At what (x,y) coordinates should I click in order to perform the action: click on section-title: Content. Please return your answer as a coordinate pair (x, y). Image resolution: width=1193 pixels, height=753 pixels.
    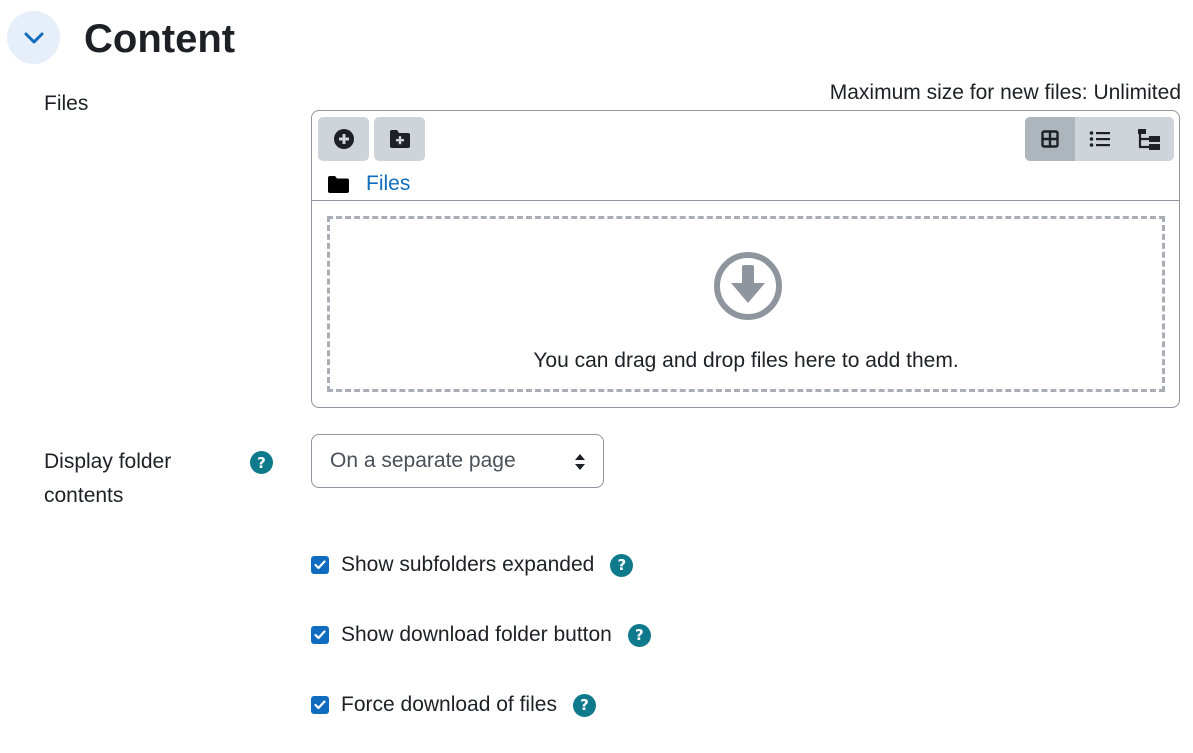
    Looking at the image, I should click on (160, 39).